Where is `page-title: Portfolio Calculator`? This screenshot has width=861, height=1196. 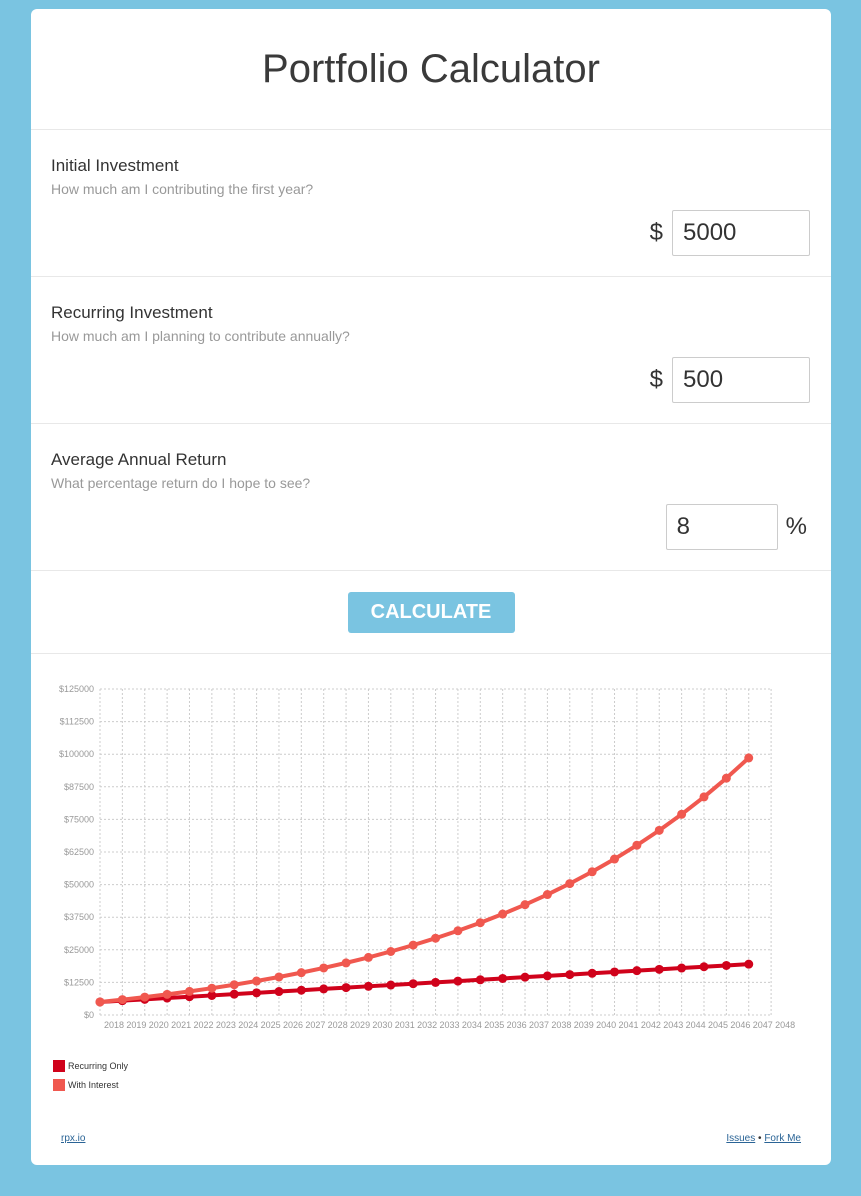 page-title: Portfolio Calculator is located at coordinates (431, 69).